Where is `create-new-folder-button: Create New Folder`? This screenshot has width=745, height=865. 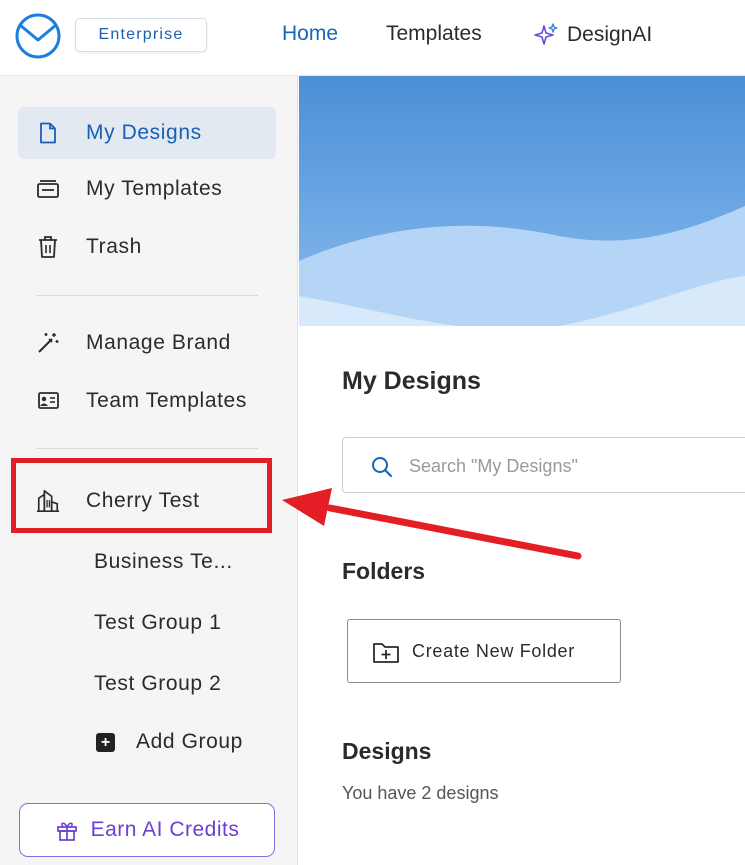 create-new-folder-button: Create New Folder is located at coordinates (484, 651).